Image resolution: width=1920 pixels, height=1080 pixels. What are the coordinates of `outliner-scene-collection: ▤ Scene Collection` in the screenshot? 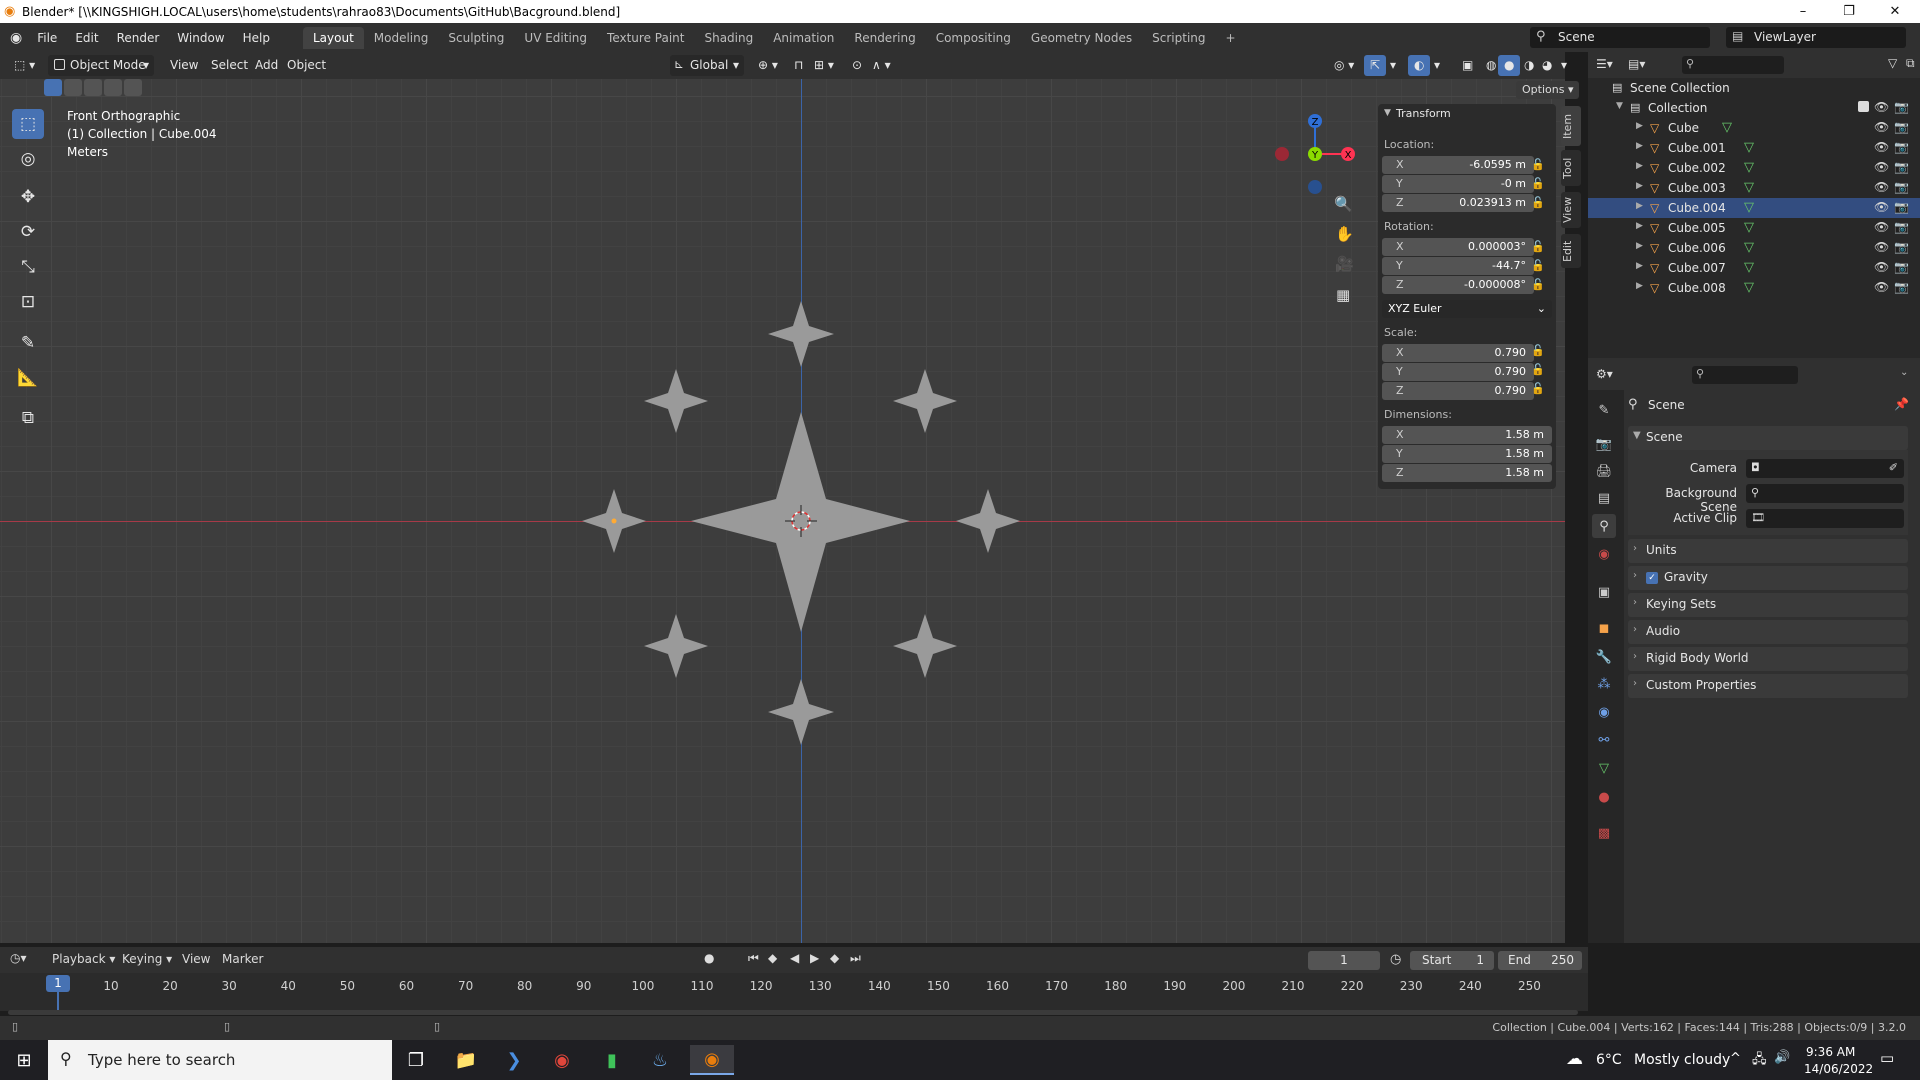 It's located at (1754, 88).